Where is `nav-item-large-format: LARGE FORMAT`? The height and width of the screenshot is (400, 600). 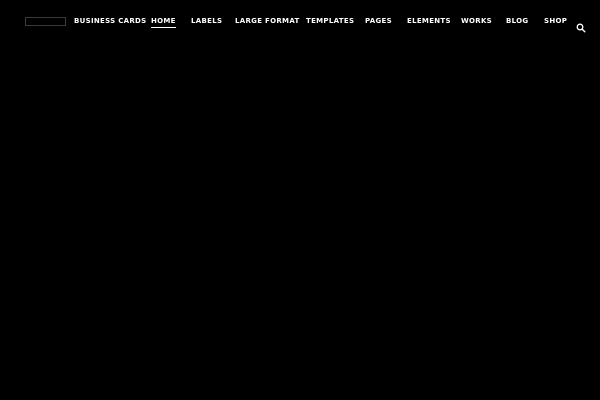 nav-item-large-format: LARGE FORMAT is located at coordinates (267, 21).